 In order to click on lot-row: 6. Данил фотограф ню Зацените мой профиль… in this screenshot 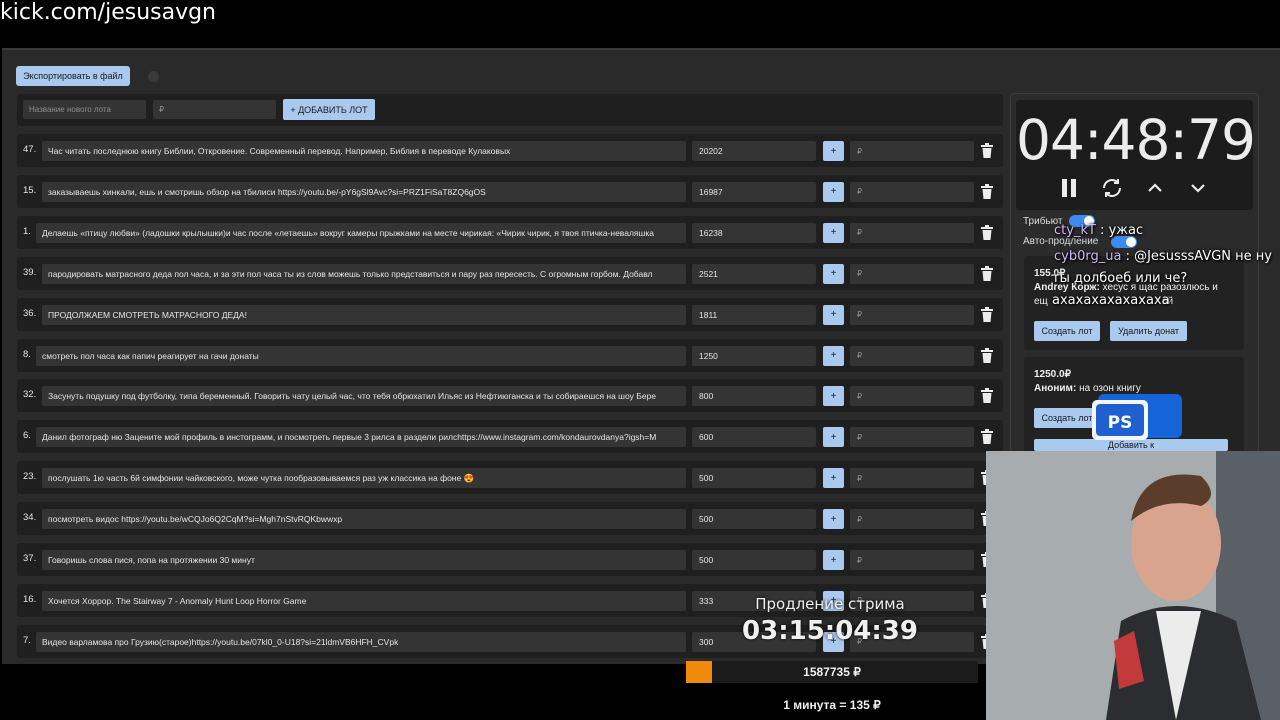, I will do `click(510, 437)`.